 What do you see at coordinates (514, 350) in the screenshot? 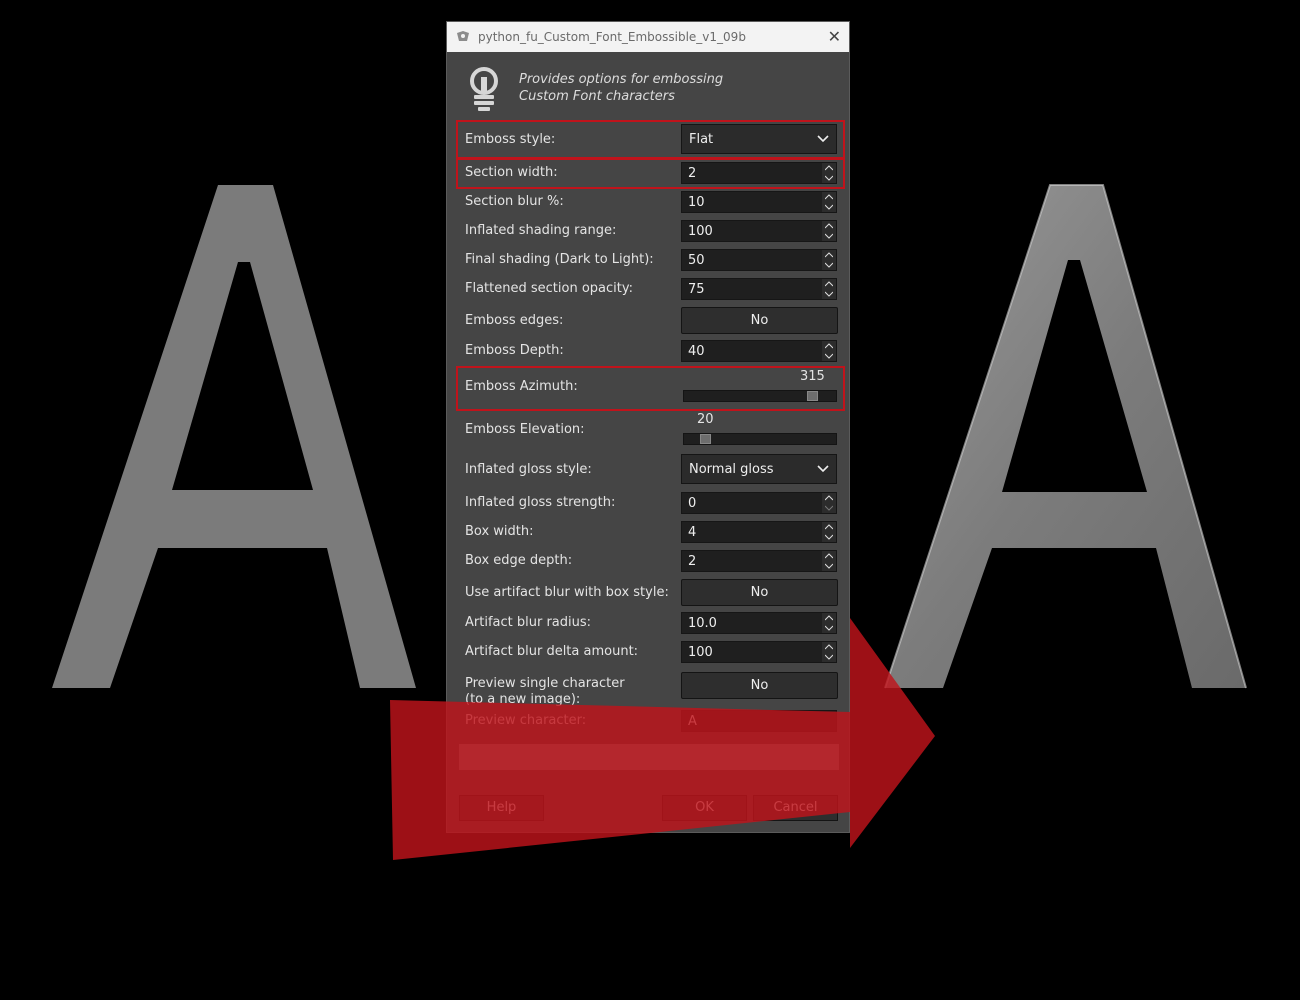
I see `emboss-depth-label: Emboss Depth:` at bounding box center [514, 350].